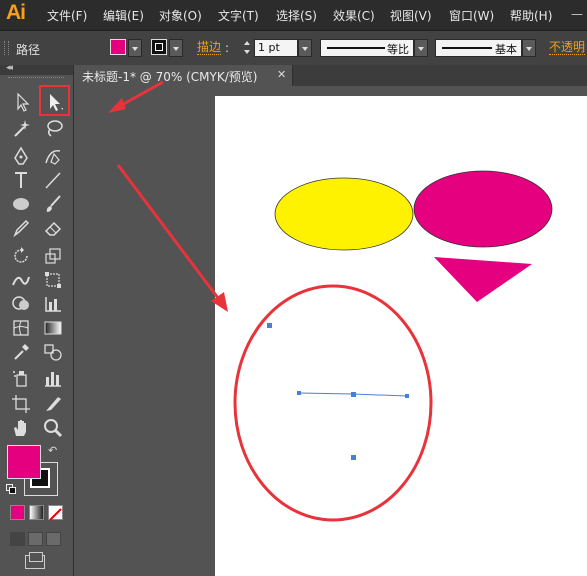  Describe the element at coordinates (333, 403) in the screenshot. I see `annotation-ellipse` at that location.